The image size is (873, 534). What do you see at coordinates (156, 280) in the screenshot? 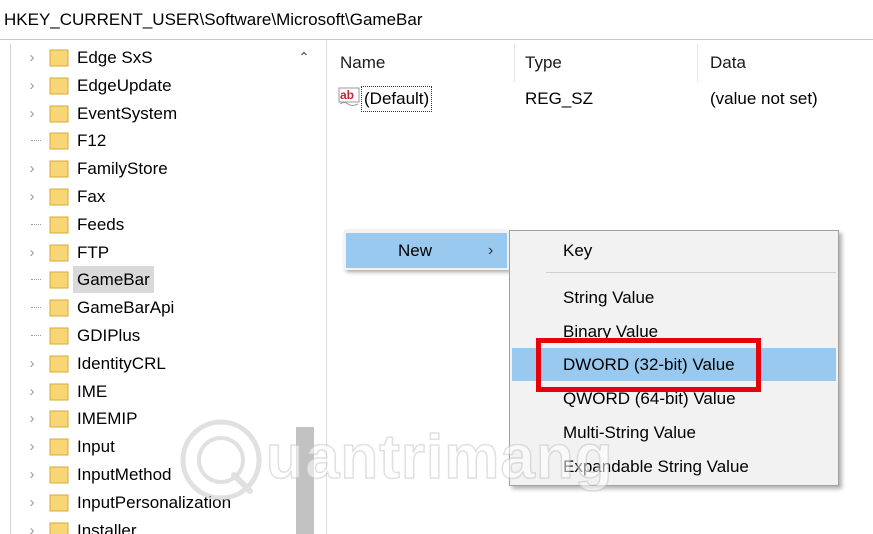
I see `tree-item: GameBar` at bounding box center [156, 280].